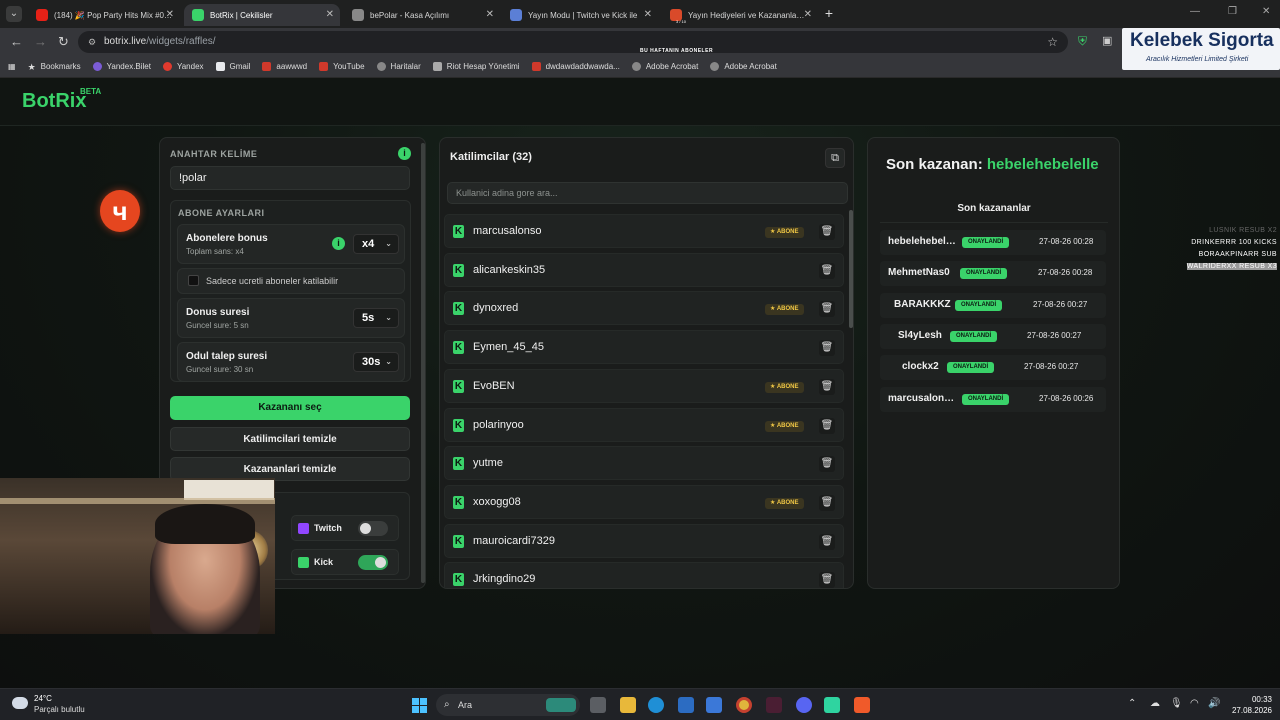 The width and height of the screenshot is (1280, 720). What do you see at coordinates (1107, 40) in the screenshot?
I see `extension-icon: ▣` at bounding box center [1107, 40].